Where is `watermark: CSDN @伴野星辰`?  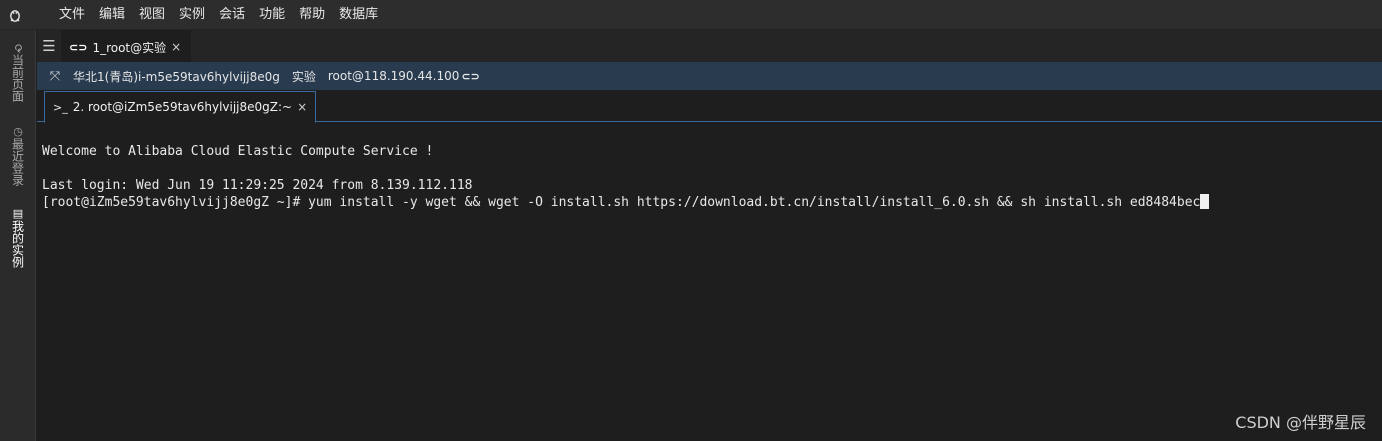 watermark: CSDN @伴野星辰 is located at coordinates (1300, 422).